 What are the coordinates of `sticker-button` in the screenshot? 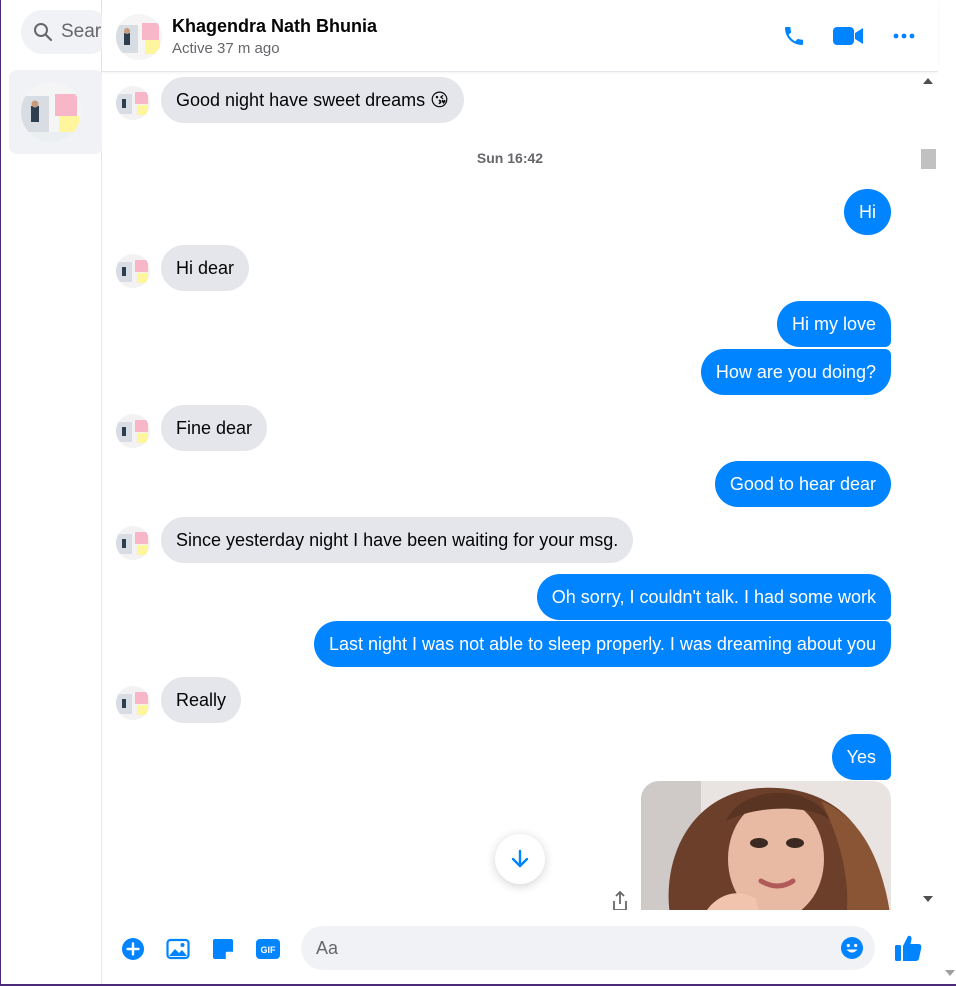 It's located at (223, 949).